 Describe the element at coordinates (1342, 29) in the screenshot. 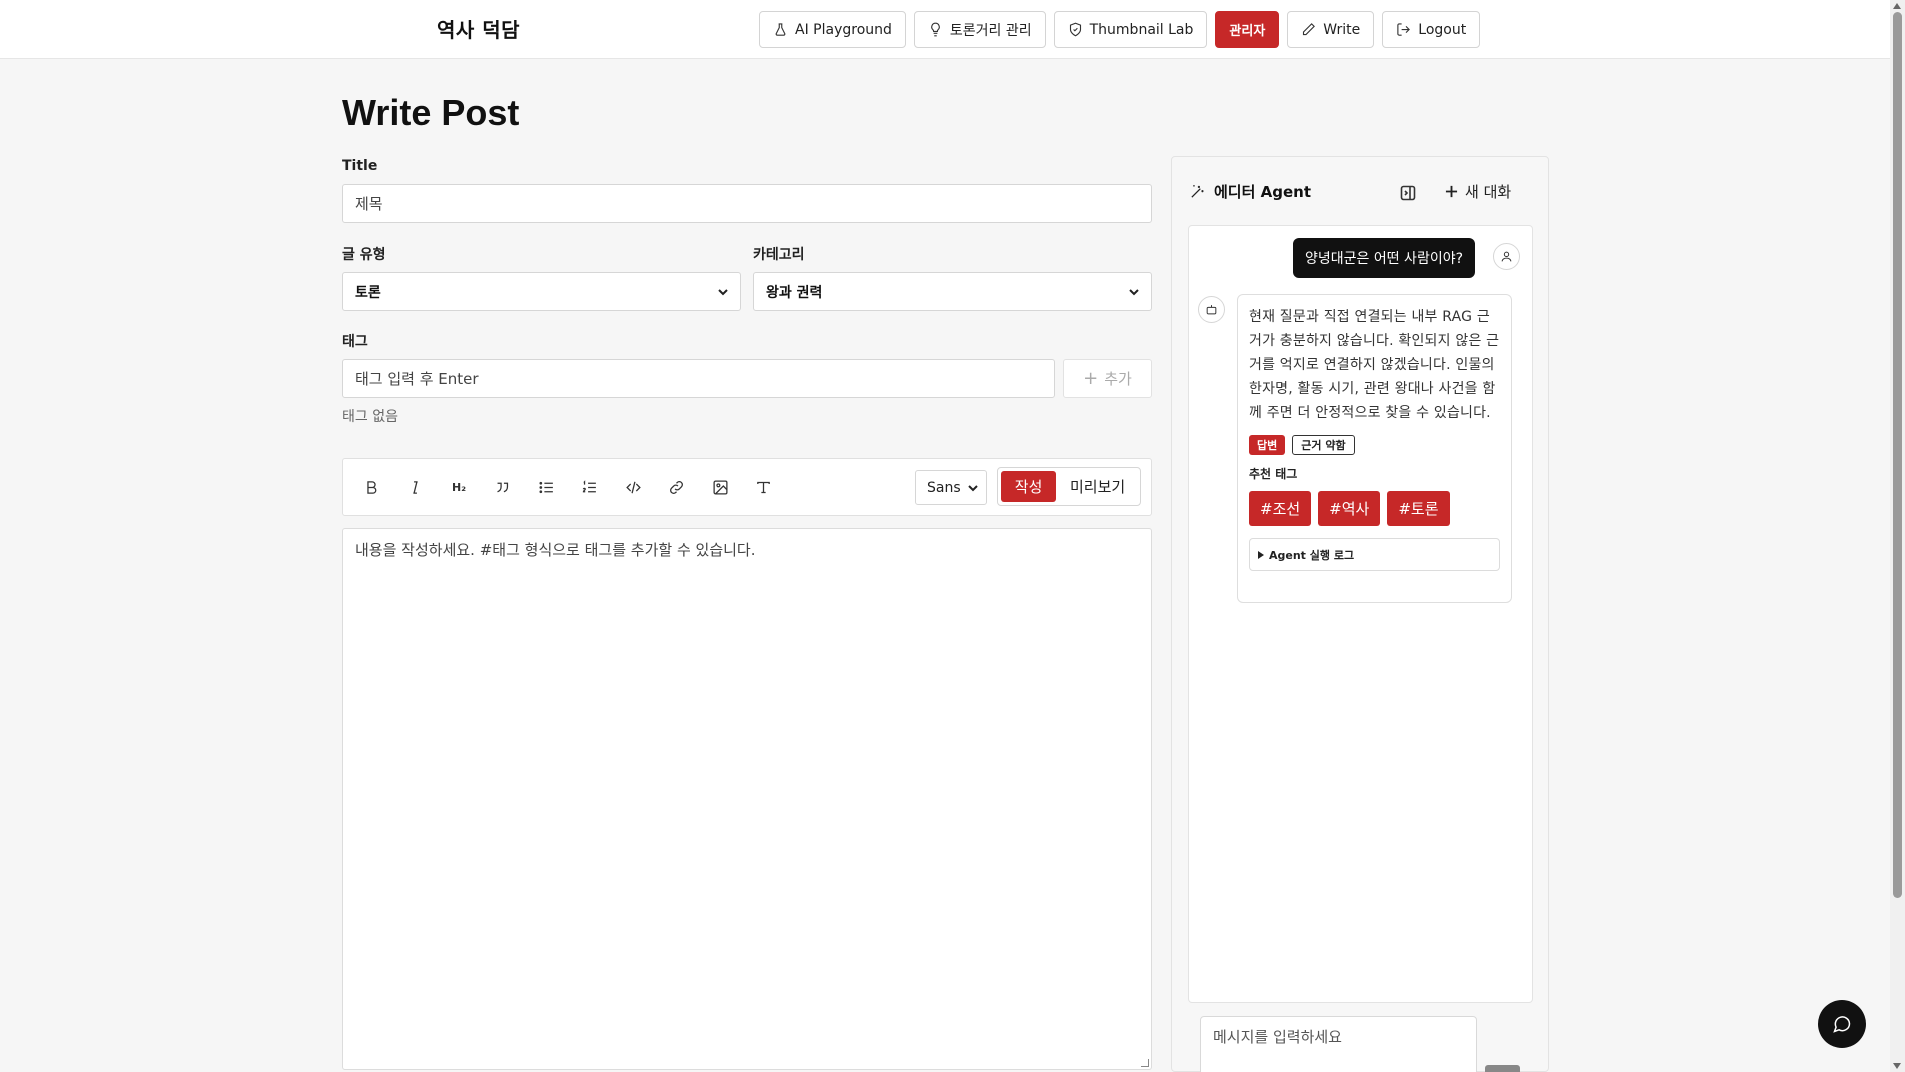

I see `nav-label: Write` at that location.